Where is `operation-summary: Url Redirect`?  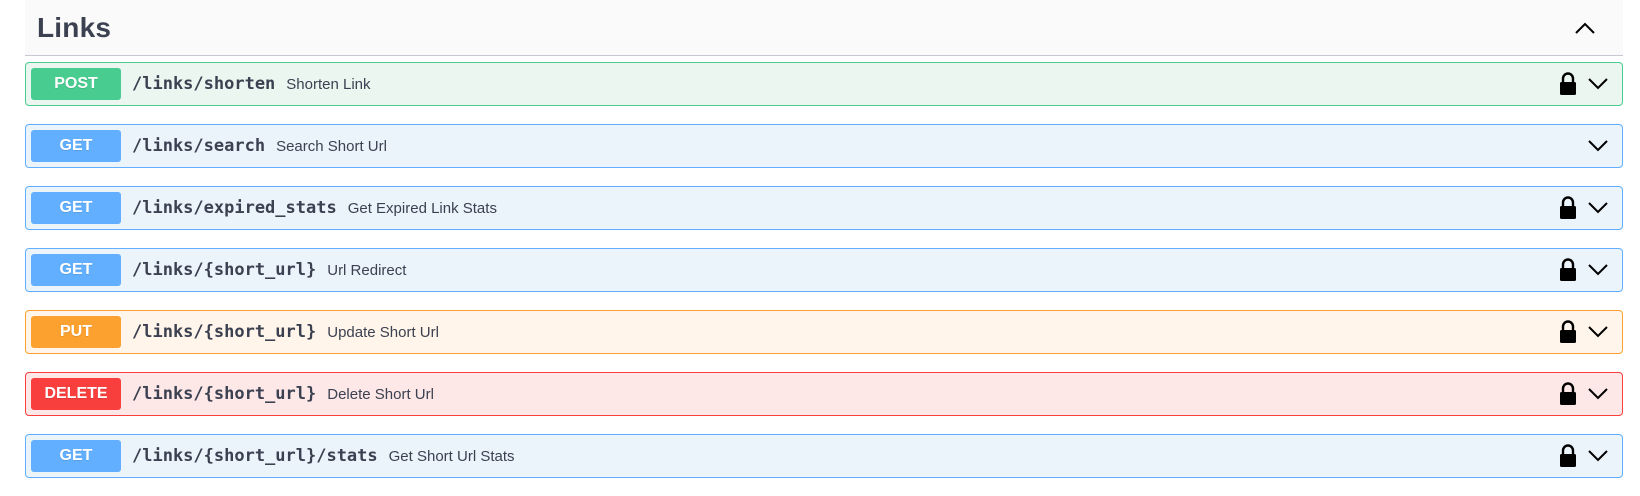
operation-summary: Url Redirect is located at coordinates (367, 270).